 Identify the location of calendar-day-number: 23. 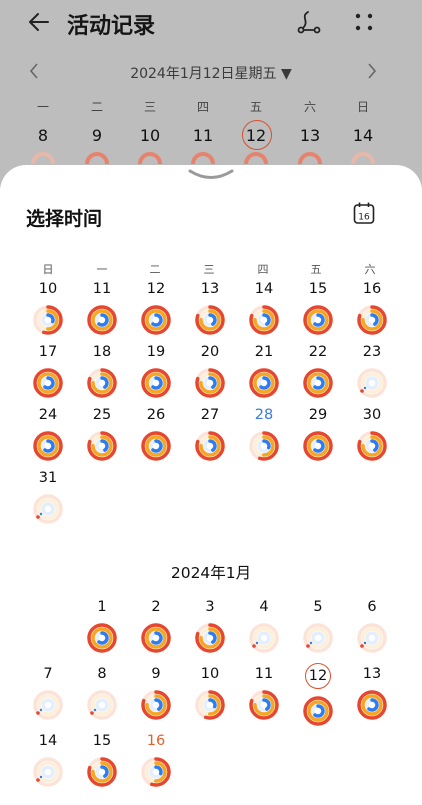
(372, 352).